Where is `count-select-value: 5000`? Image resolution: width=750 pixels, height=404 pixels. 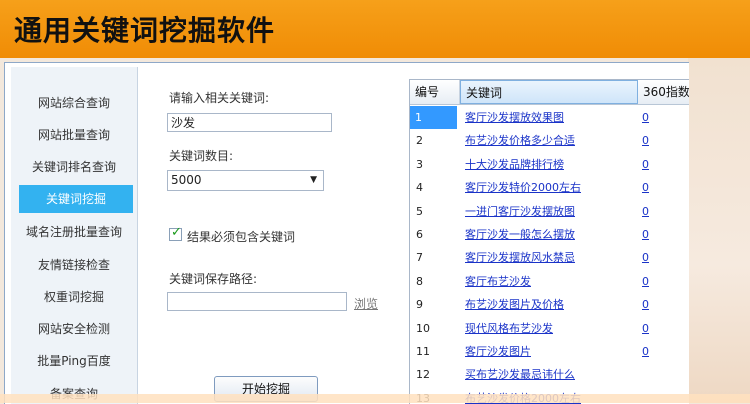
count-select-value: 5000 is located at coordinates (186, 180).